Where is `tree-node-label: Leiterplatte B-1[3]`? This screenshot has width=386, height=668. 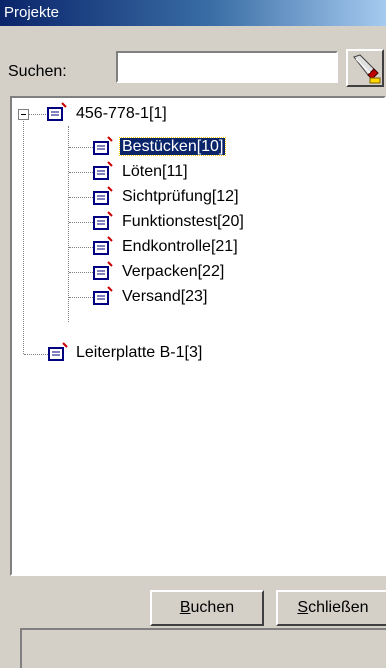 tree-node-label: Leiterplatte B-1[3] is located at coordinates (139, 352).